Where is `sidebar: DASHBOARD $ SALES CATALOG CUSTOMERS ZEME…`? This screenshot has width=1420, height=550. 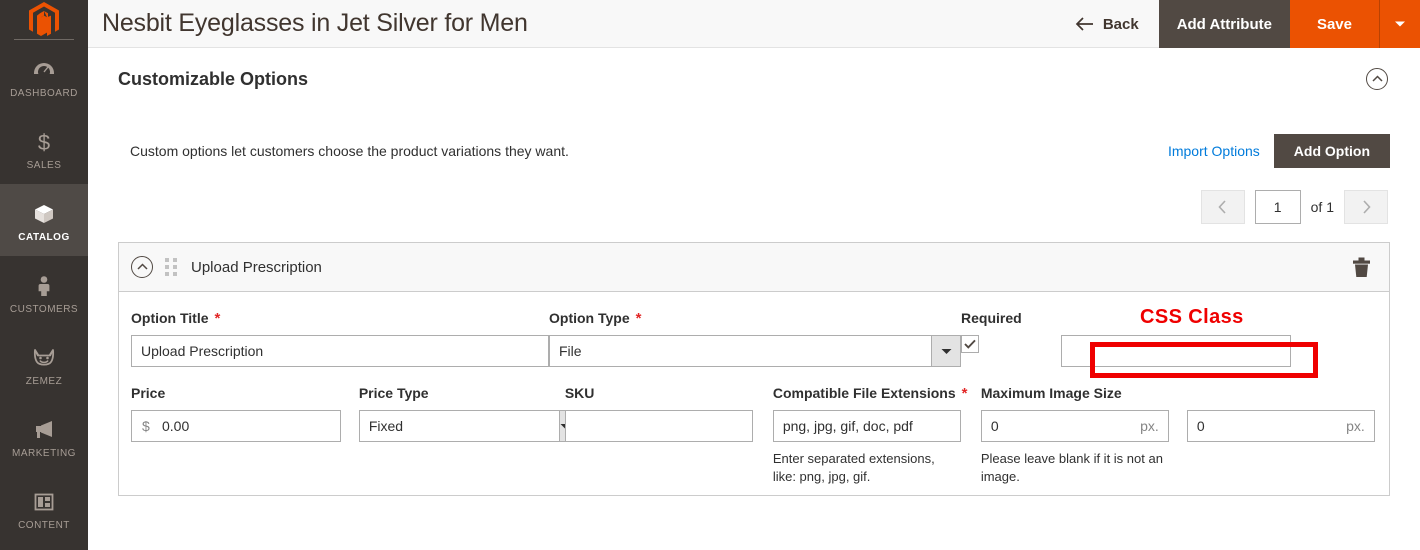 sidebar: DASHBOARD $ SALES CATALOG CUSTOMERS ZEME… is located at coordinates (44, 275).